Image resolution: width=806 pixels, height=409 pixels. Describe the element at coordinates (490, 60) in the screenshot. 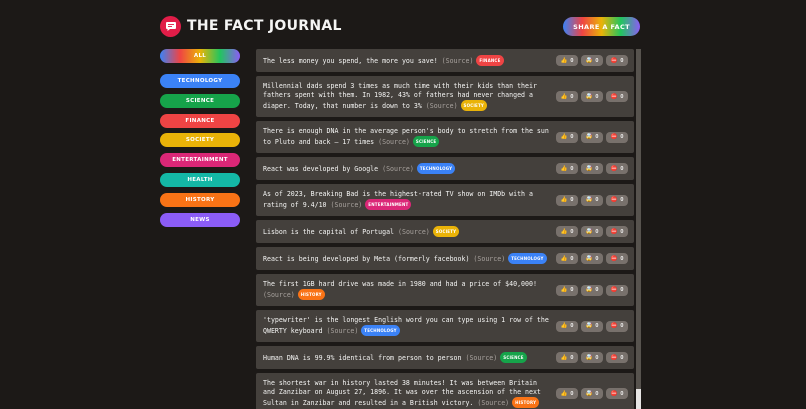

I see `category-tag: FINANCE` at that location.